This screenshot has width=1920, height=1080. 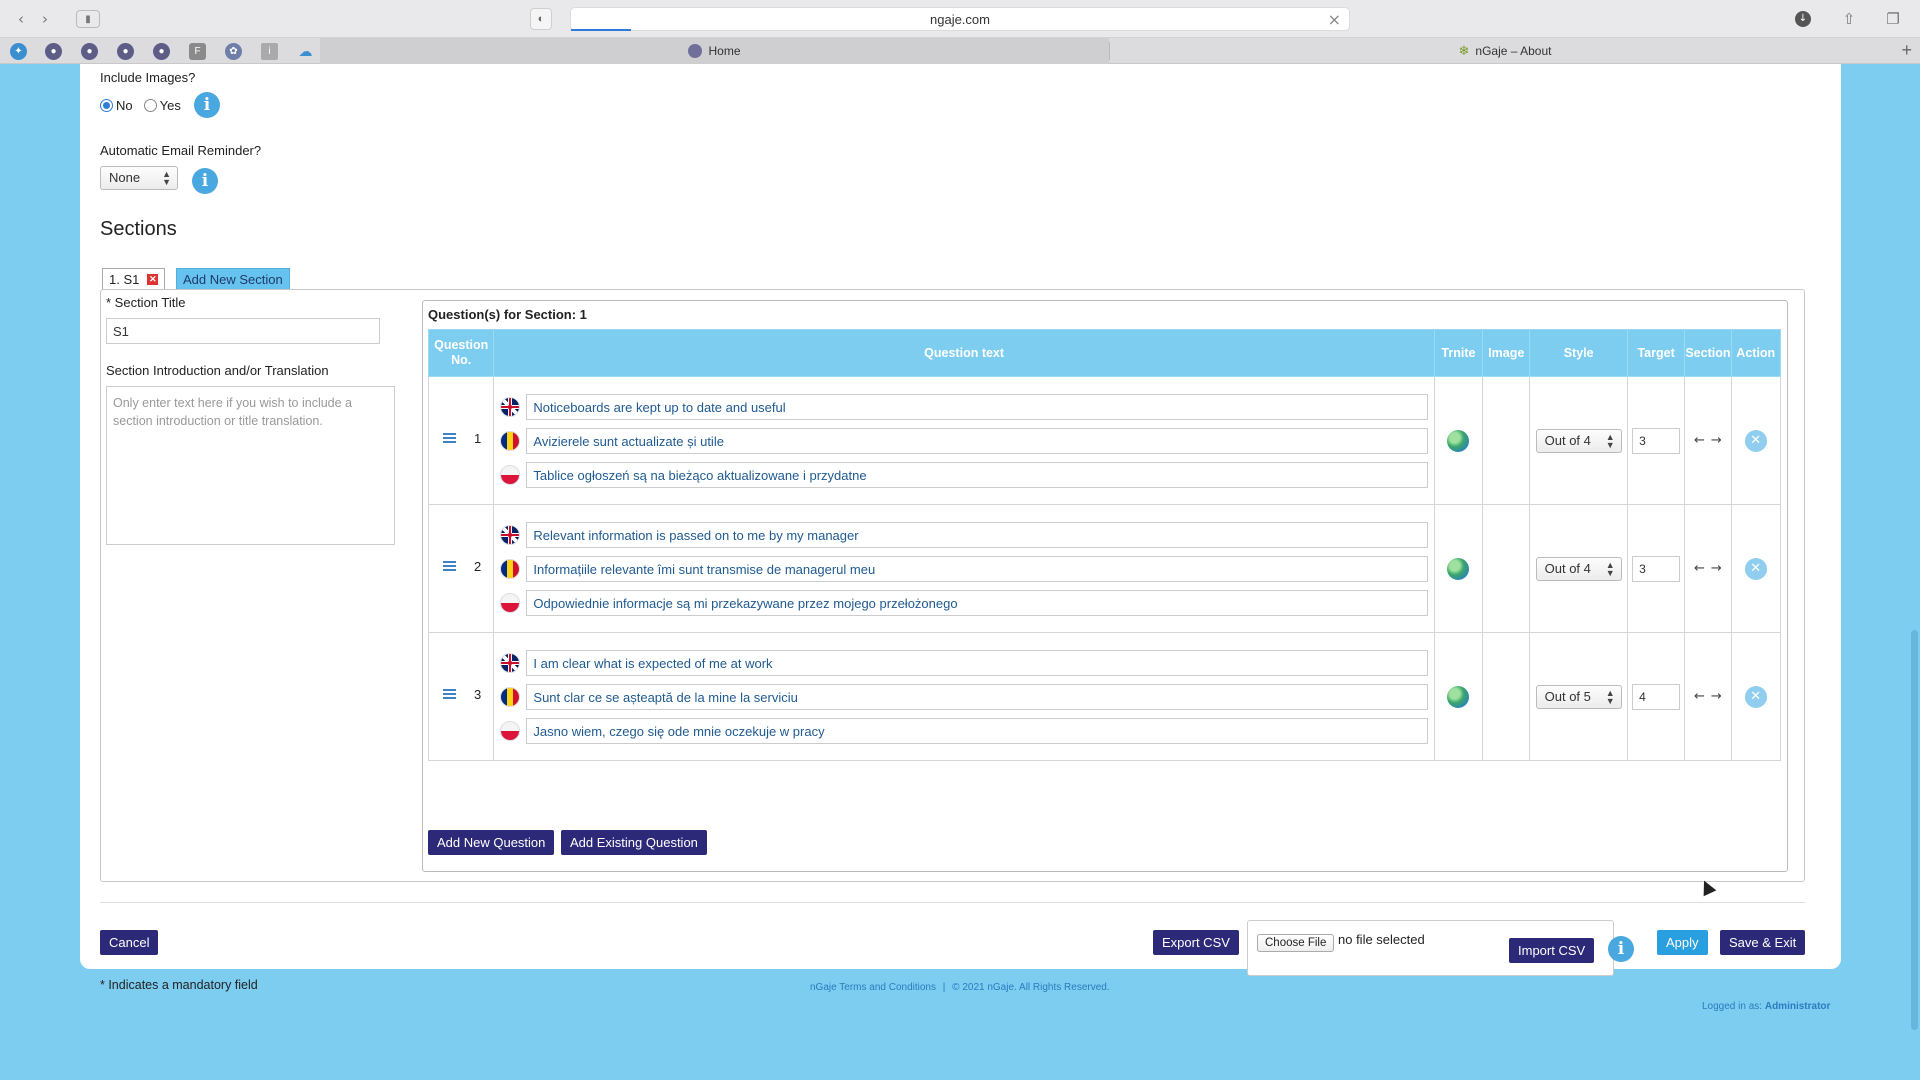 I want to click on privacy-shield-icon: ◐, so click(x=541, y=19).